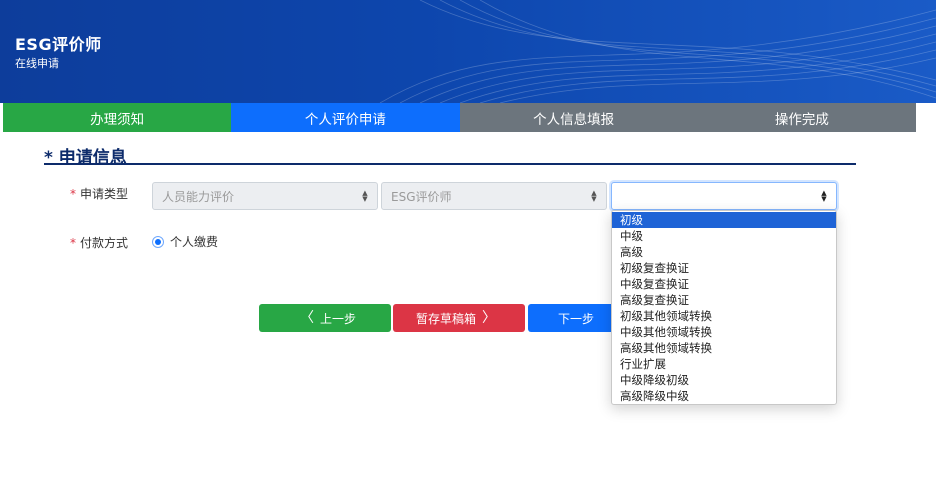  Describe the element at coordinates (345, 117) in the screenshot. I see `step-personal-application: 个人评价申请` at that location.